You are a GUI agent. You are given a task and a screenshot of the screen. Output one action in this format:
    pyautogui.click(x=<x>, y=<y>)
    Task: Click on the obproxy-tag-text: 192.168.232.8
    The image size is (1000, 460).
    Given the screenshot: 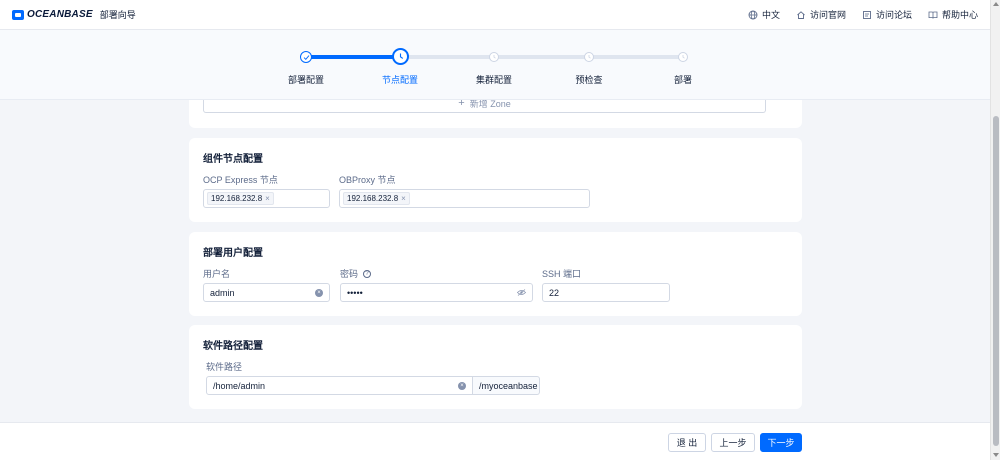 What is the action you would take?
    pyautogui.click(x=373, y=198)
    